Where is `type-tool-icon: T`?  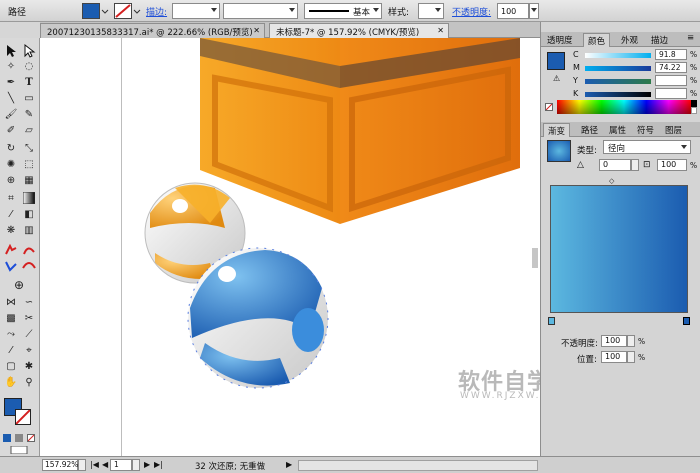
type-tool-icon: T is located at coordinates (29, 83).